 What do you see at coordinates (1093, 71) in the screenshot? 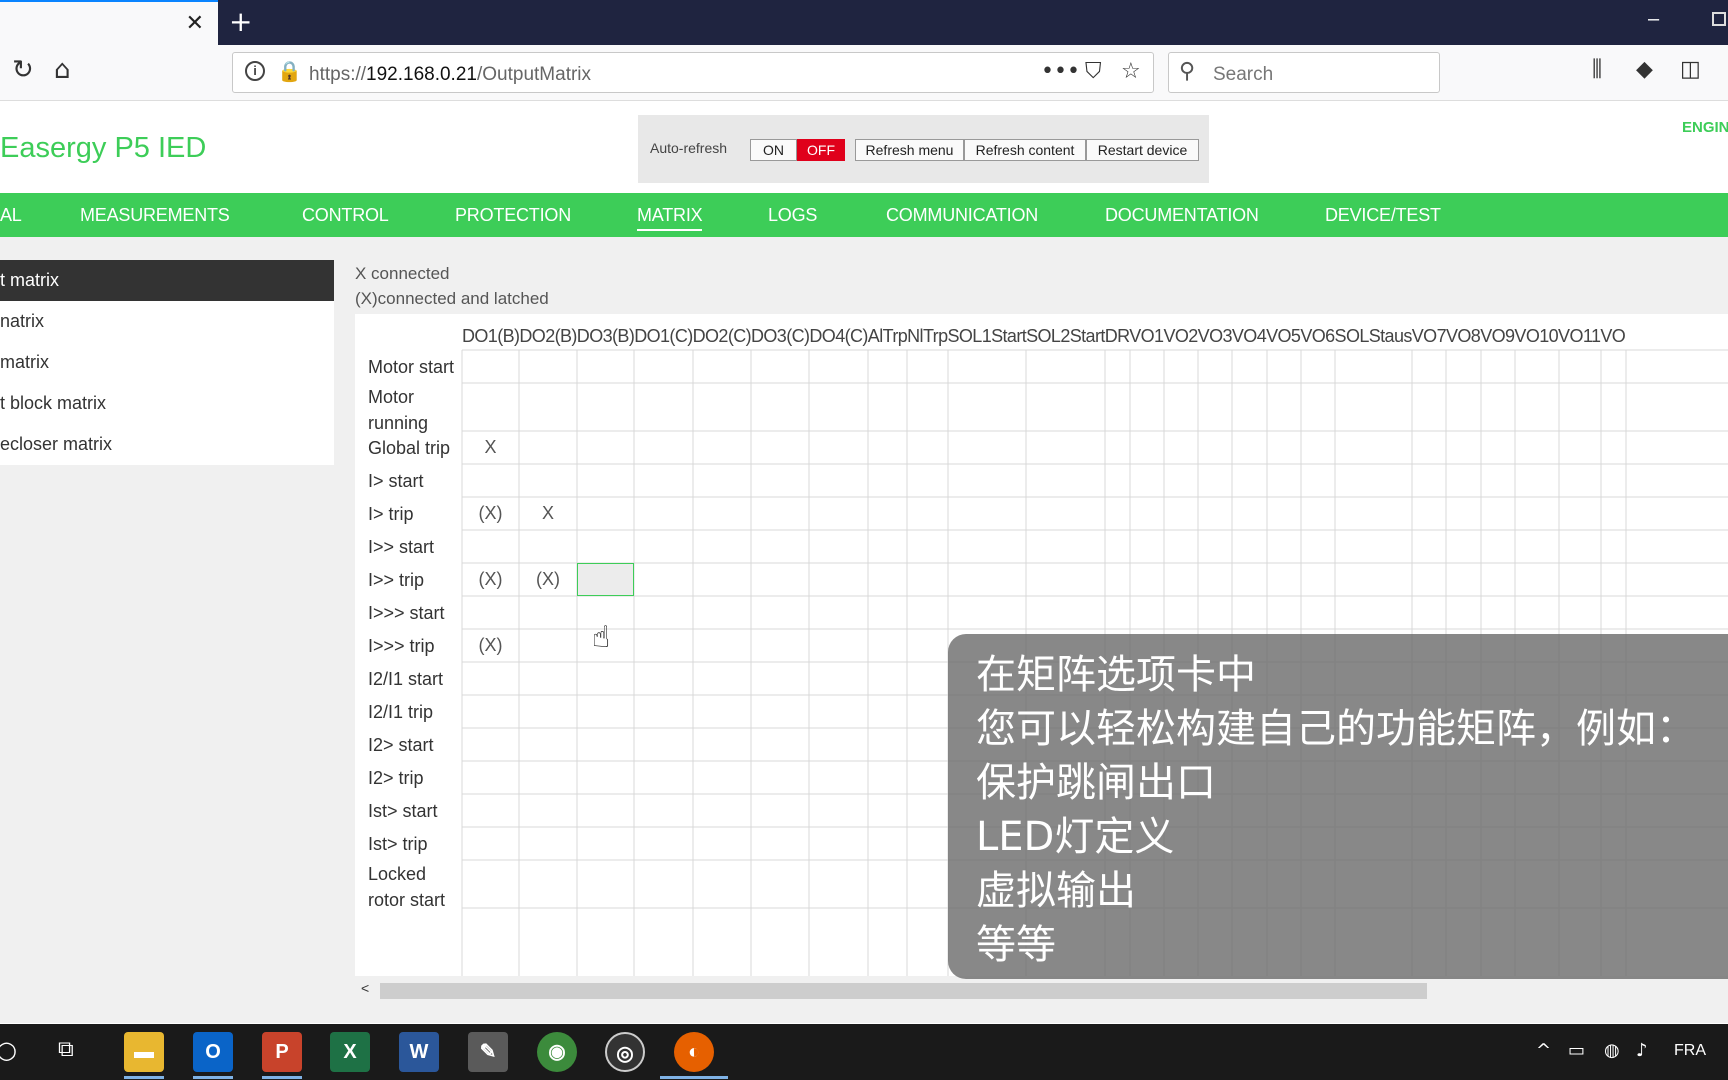
I see `pocket-icon: ⛉` at bounding box center [1093, 71].